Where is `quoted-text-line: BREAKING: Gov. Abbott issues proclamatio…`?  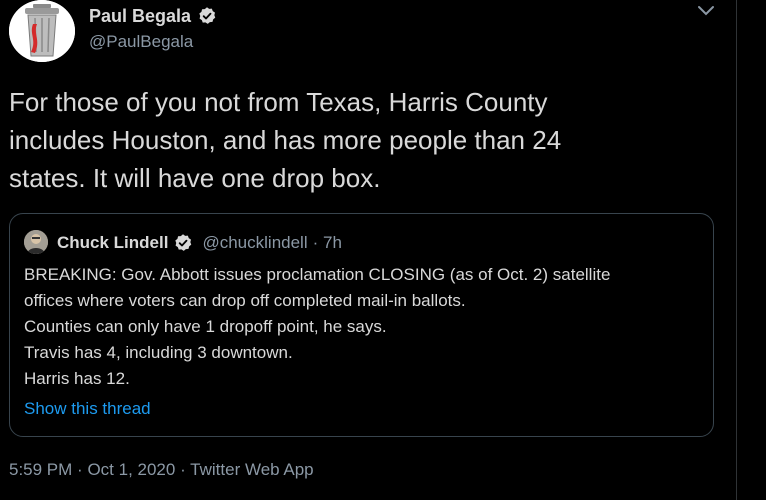
quoted-text-line: BREAKING: Gov. Abbott issues proclamatio… is located at coordinates (317, 274).